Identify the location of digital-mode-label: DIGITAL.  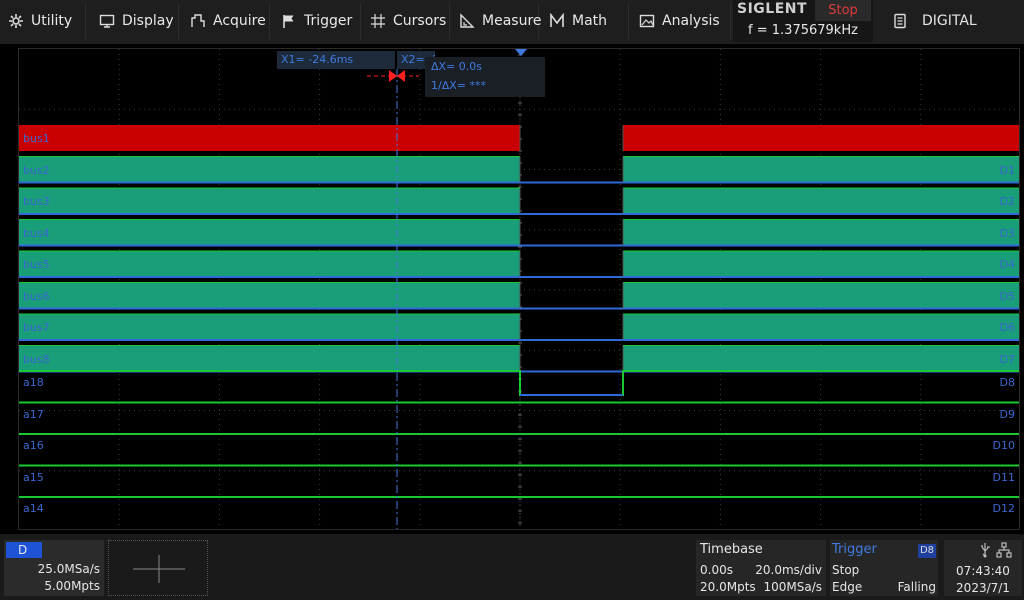
(949, 21).